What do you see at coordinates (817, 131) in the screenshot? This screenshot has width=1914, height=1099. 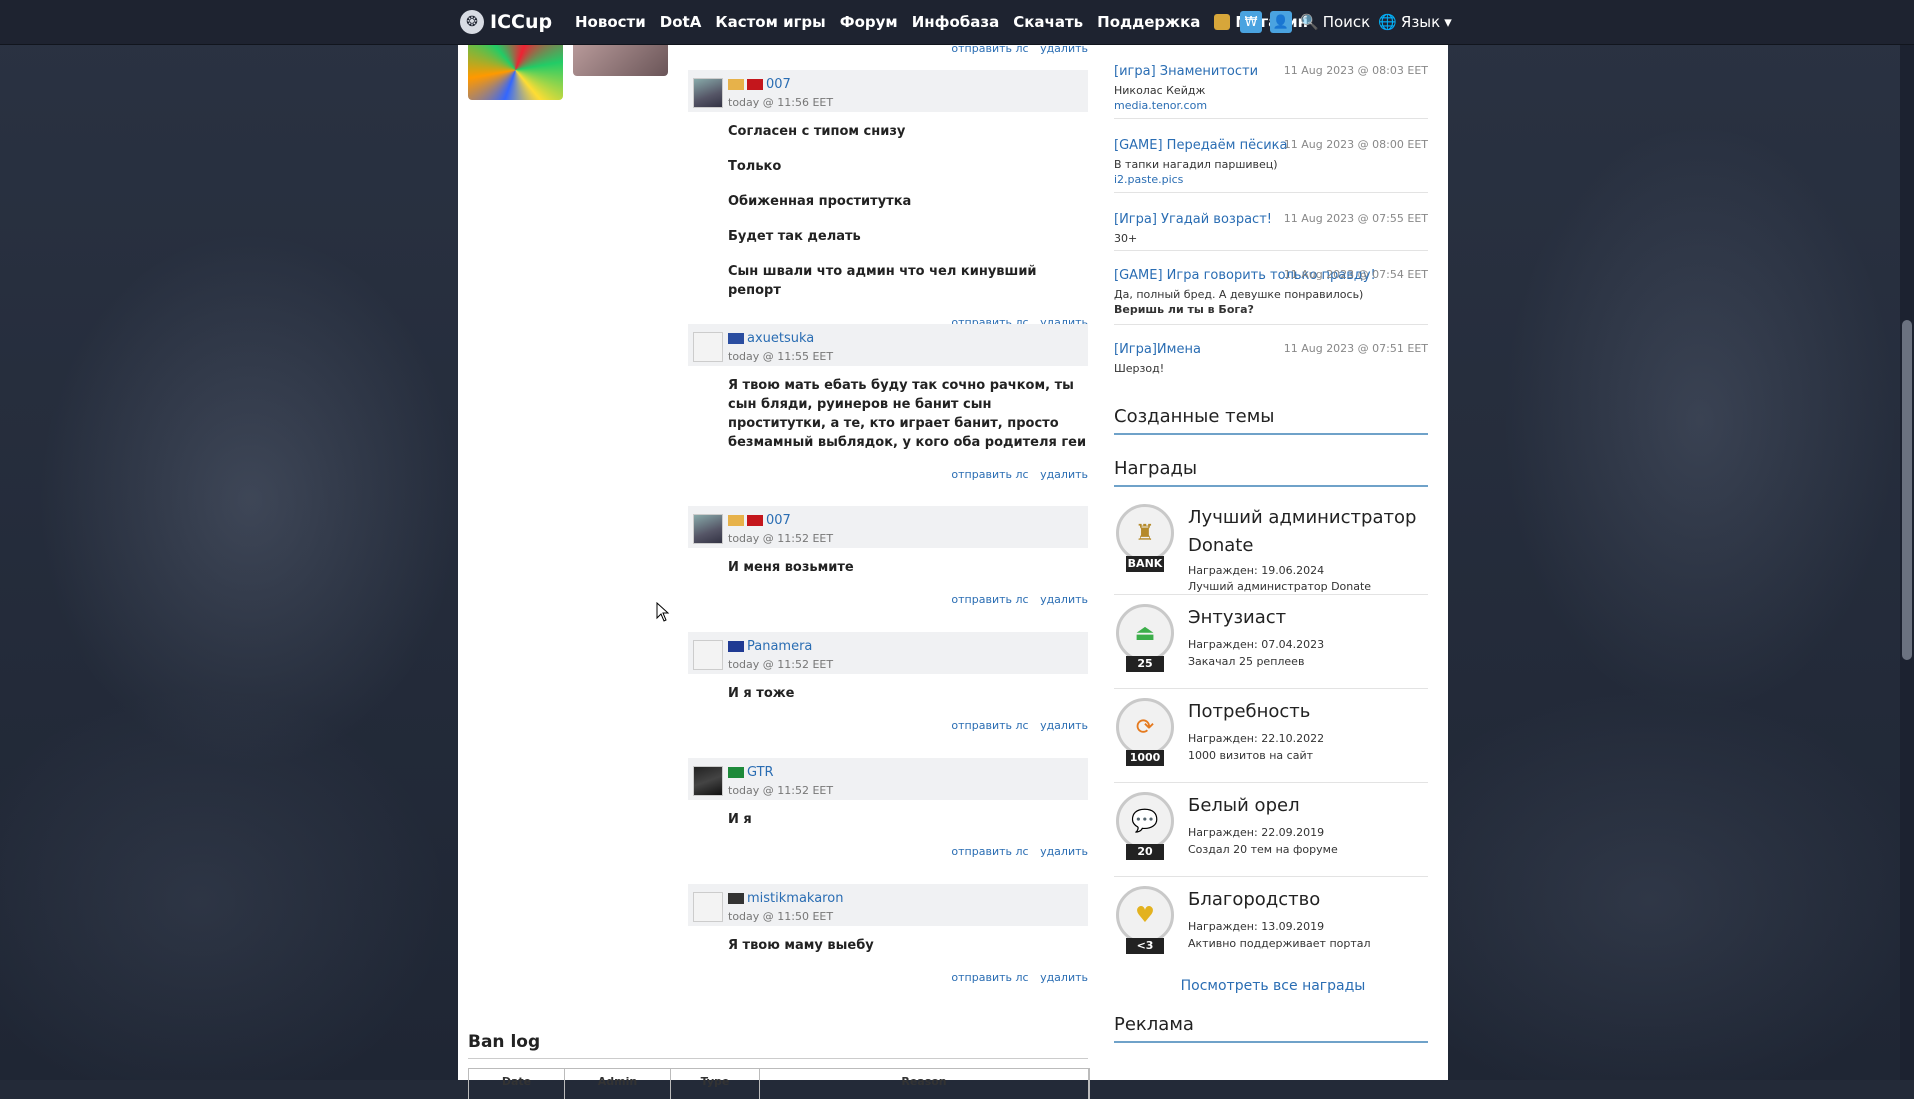 I see `comment-line: Согласен с типом снизу` at bounding box center [817, 131].